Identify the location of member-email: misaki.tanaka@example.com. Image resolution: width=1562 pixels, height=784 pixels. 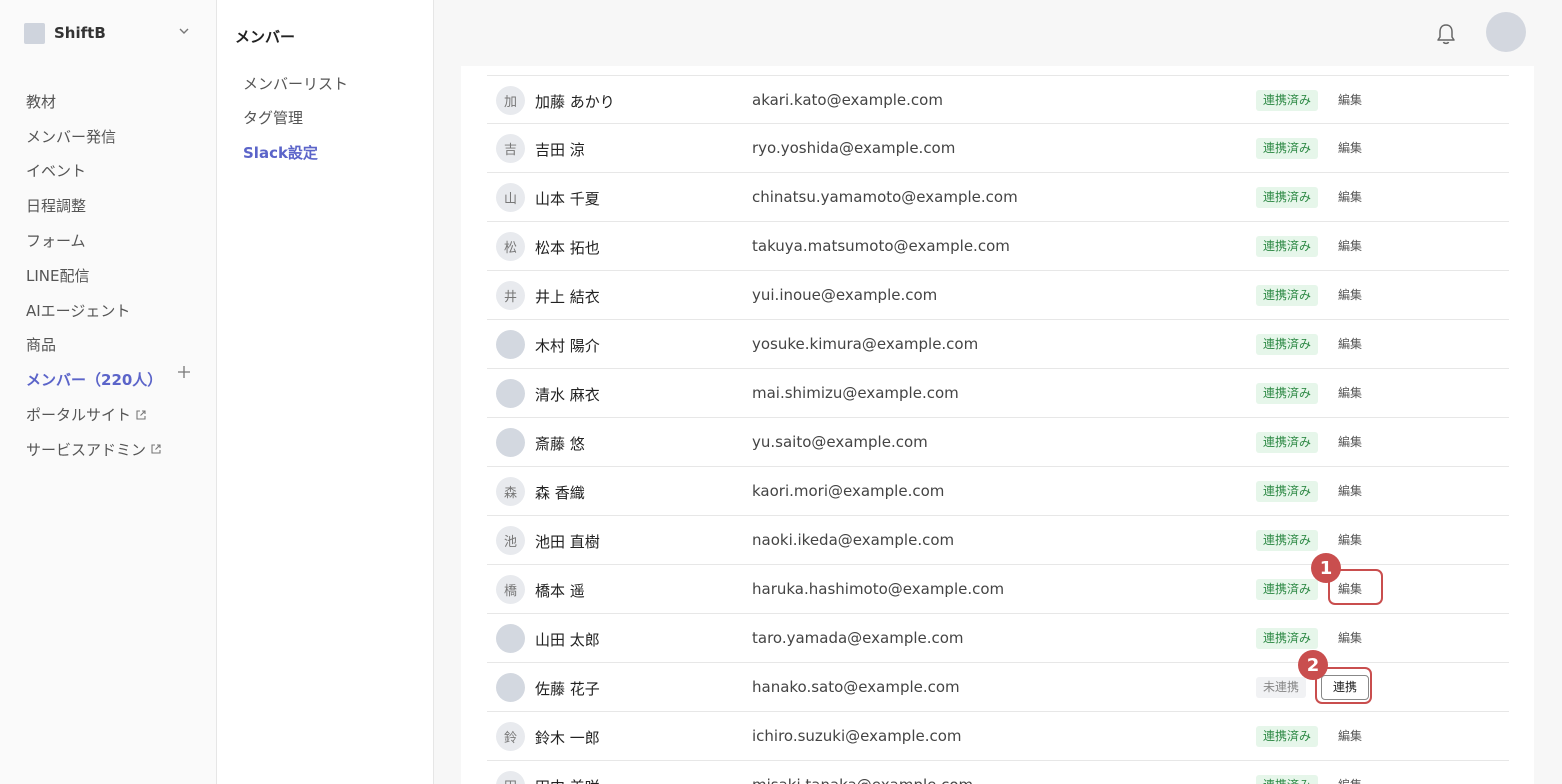
(862, 780).